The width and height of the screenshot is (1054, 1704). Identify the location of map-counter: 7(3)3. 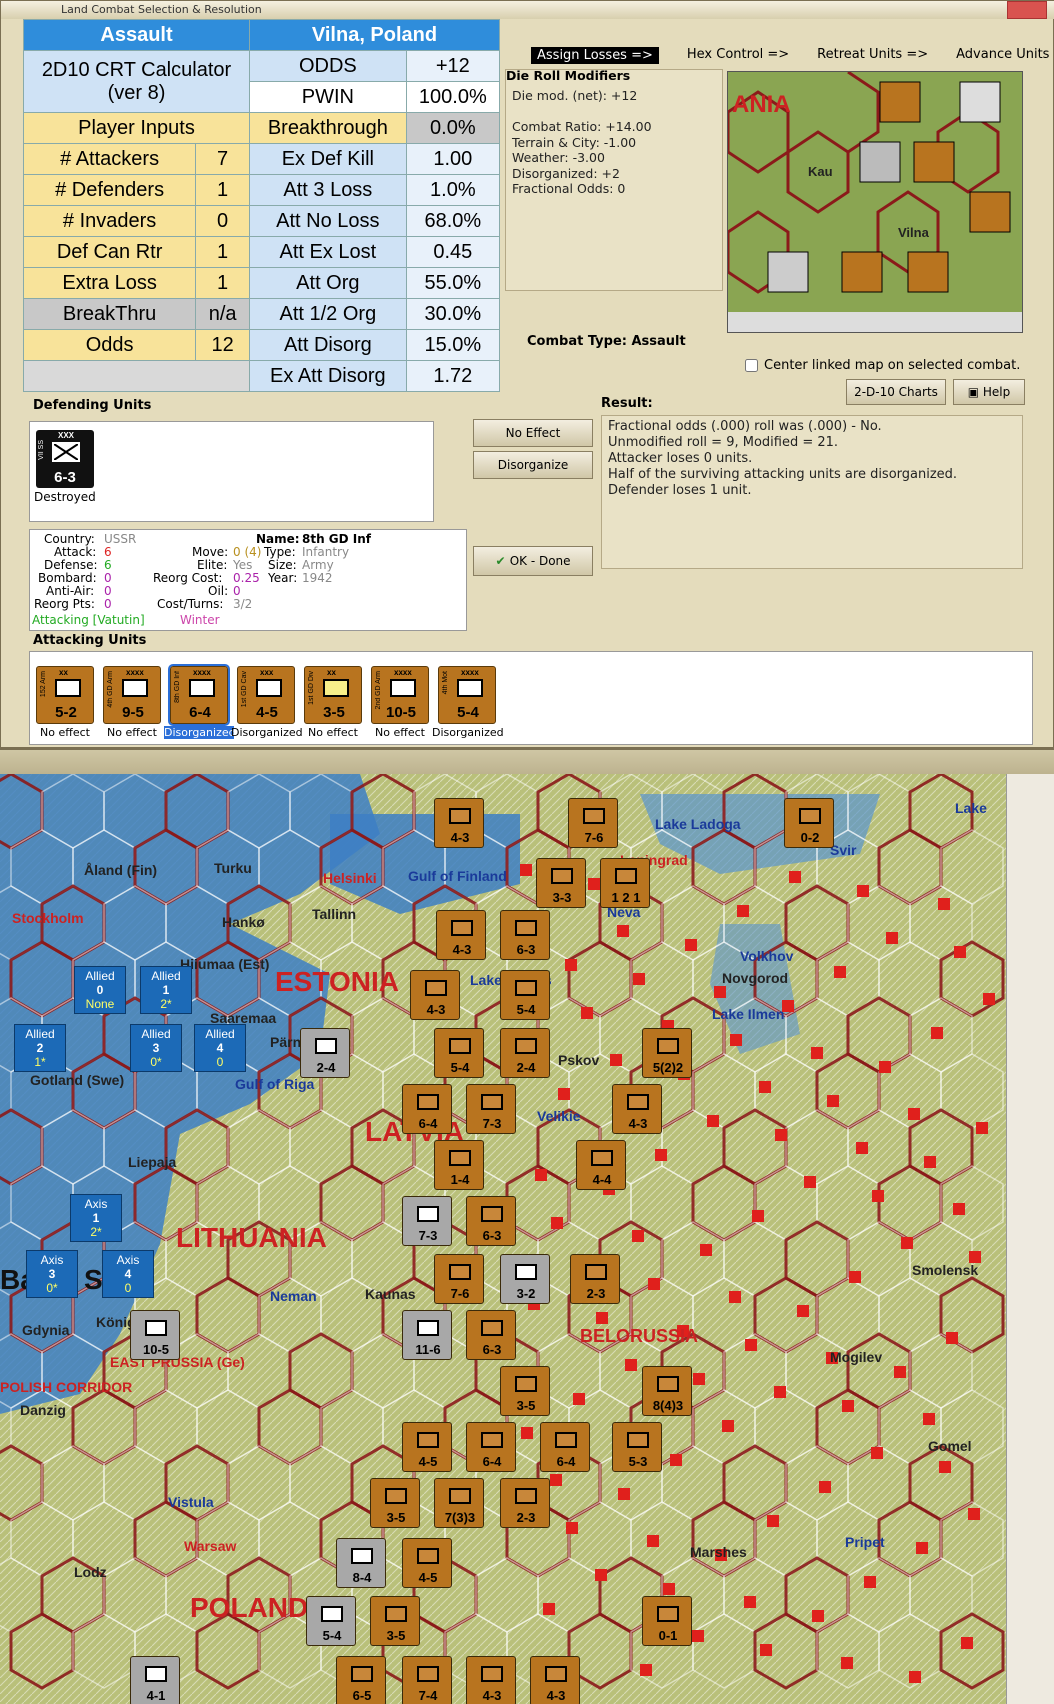
(459, 1503).